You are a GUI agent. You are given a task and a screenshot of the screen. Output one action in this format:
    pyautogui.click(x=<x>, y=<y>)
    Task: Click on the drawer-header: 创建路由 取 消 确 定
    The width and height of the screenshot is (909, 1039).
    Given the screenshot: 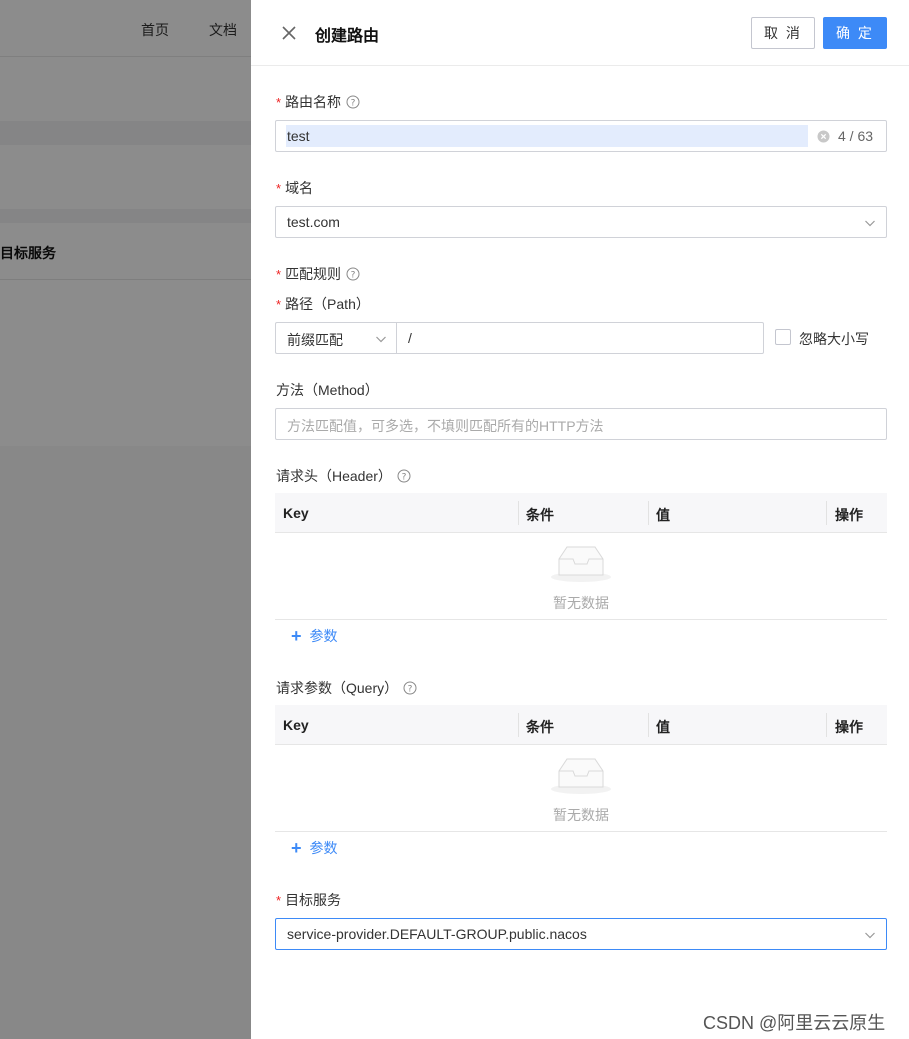 What is the action you would take?
    pyautogui.click(x=580, y=33)
    